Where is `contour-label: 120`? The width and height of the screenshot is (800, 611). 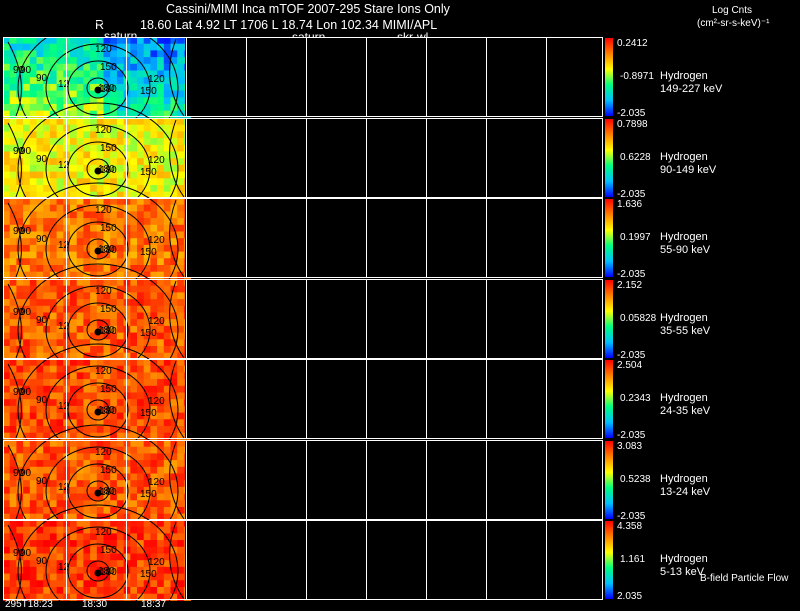 contour-label: 120 is located at coordinates (103, 452).